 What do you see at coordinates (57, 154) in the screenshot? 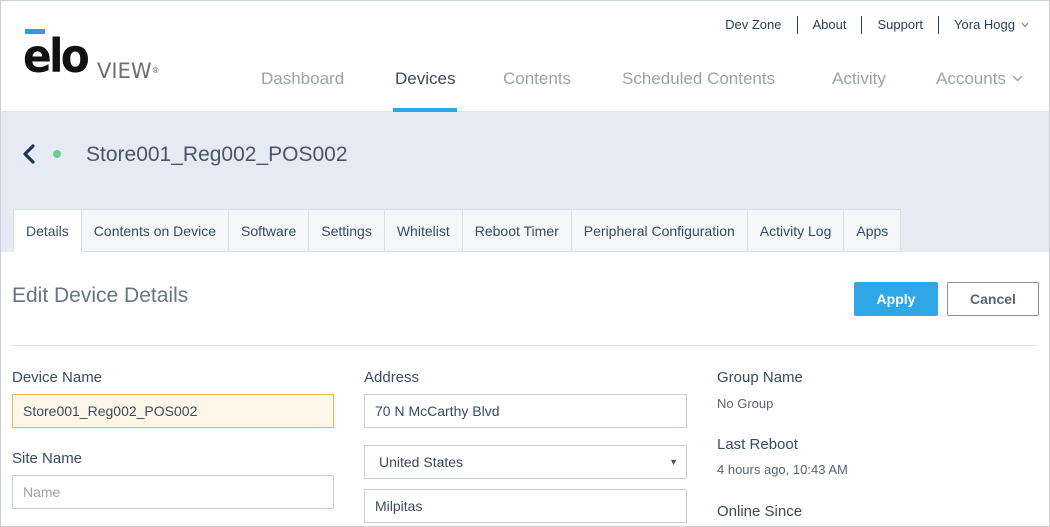
I see `status-dot-icon` at bounding box center [57, 154].